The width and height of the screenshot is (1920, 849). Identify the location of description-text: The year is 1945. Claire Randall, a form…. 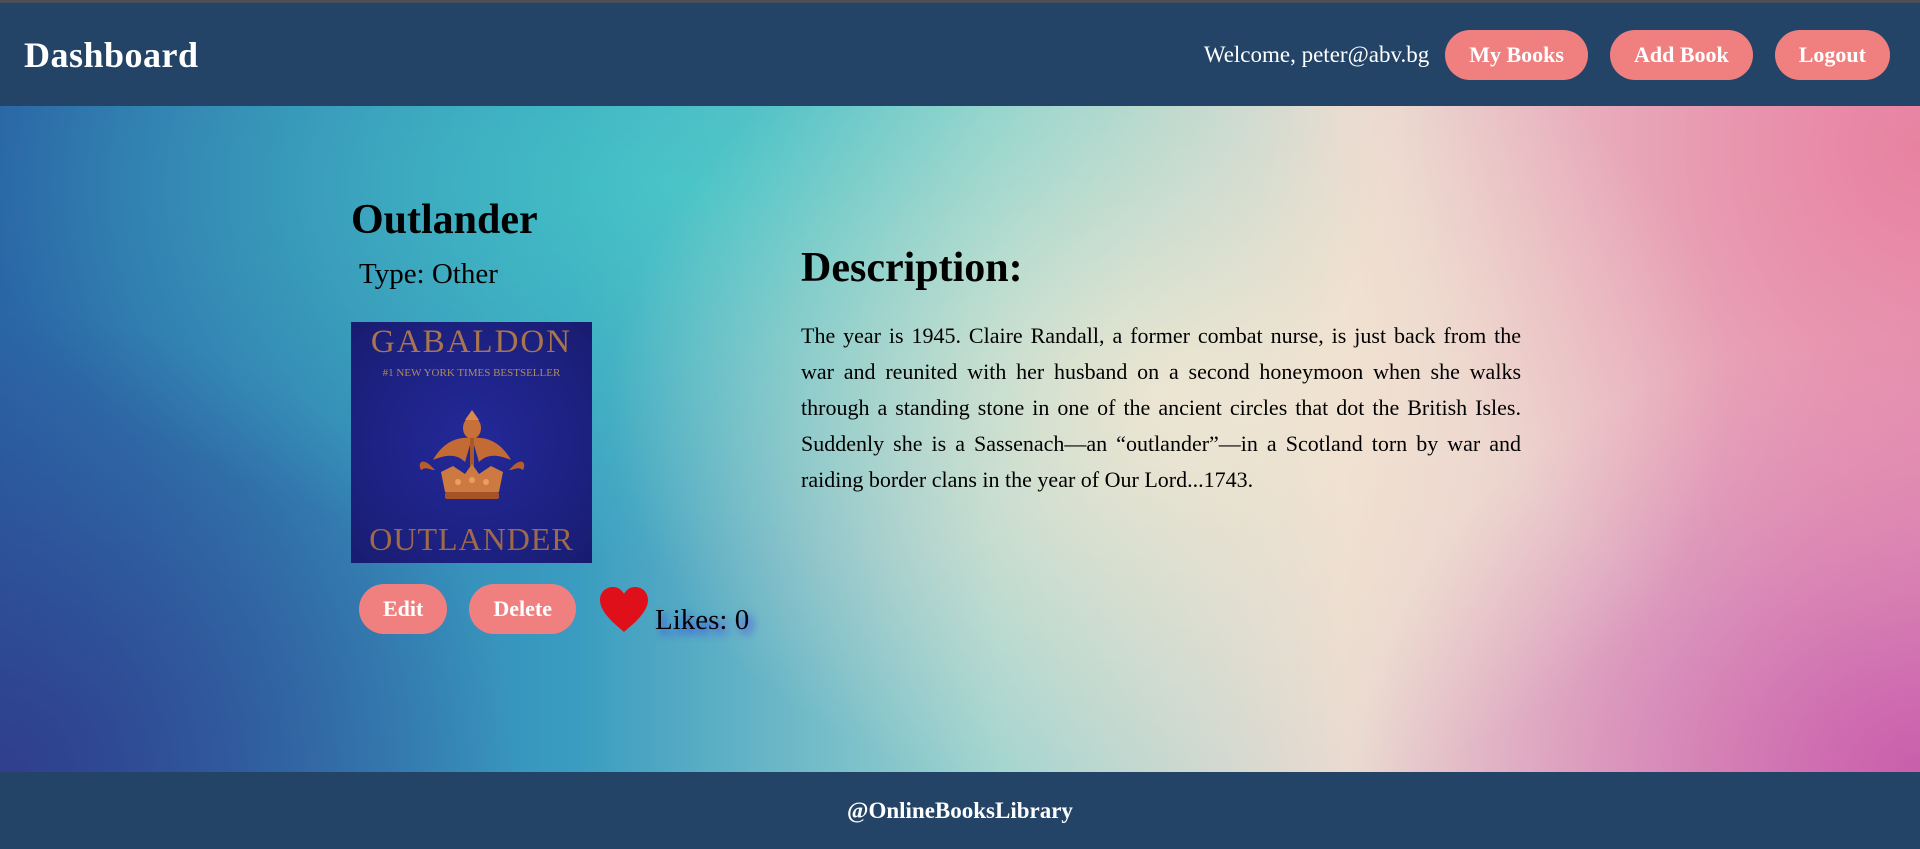
(1161, 407).